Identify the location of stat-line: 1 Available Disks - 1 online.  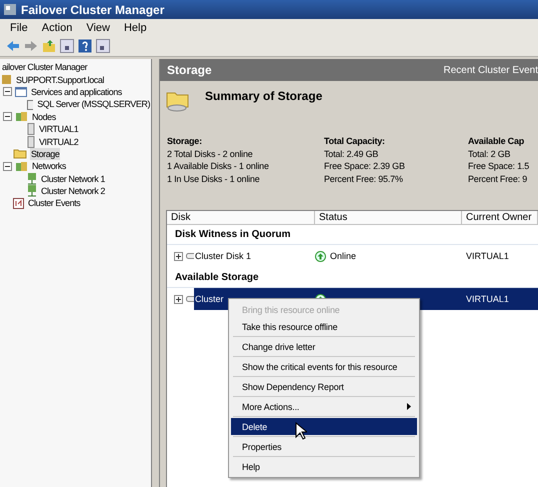
(218, 166).